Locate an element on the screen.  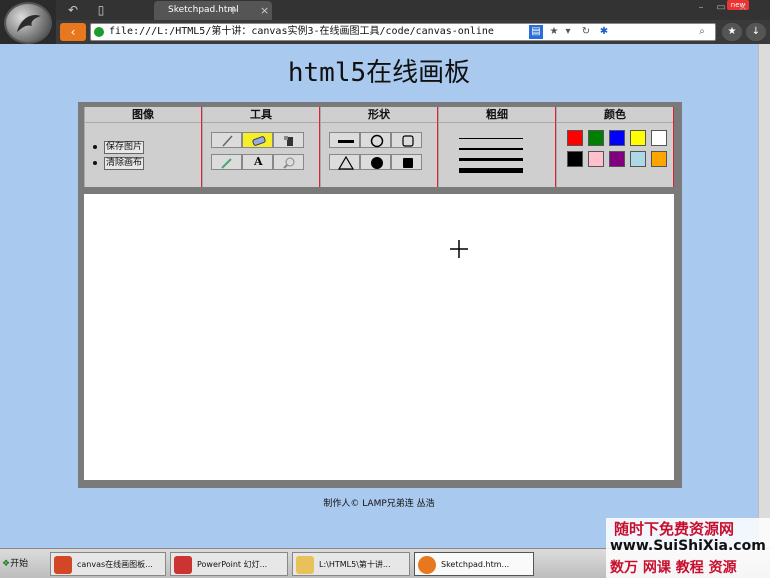
magnifier-tool-button is located at coordinates (288, 162).